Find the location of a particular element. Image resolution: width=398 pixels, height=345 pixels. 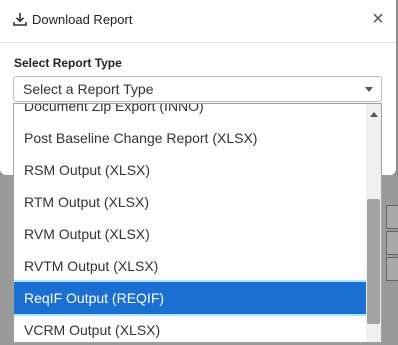

dialog-title: Download Report is located at coordinates (82, 19).